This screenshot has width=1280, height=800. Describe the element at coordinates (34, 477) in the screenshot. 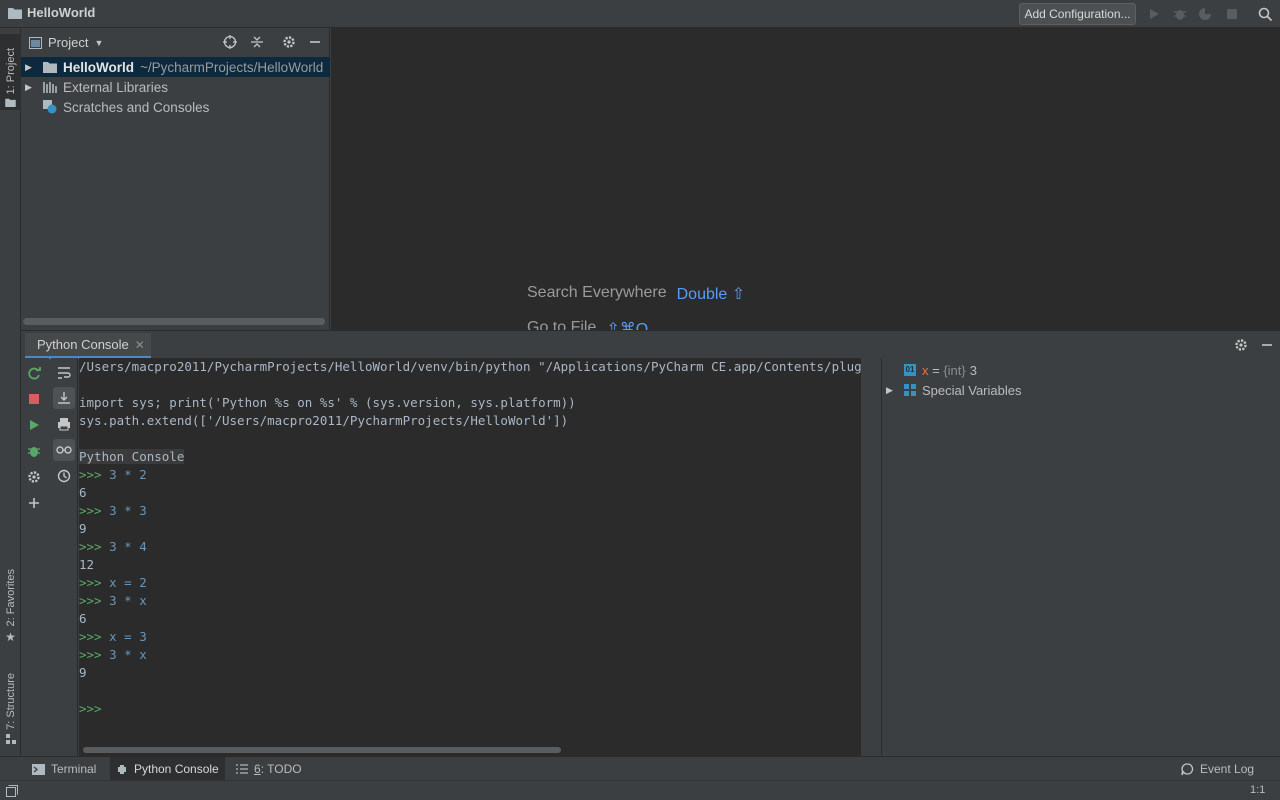

I see `settings-icon` at that location.